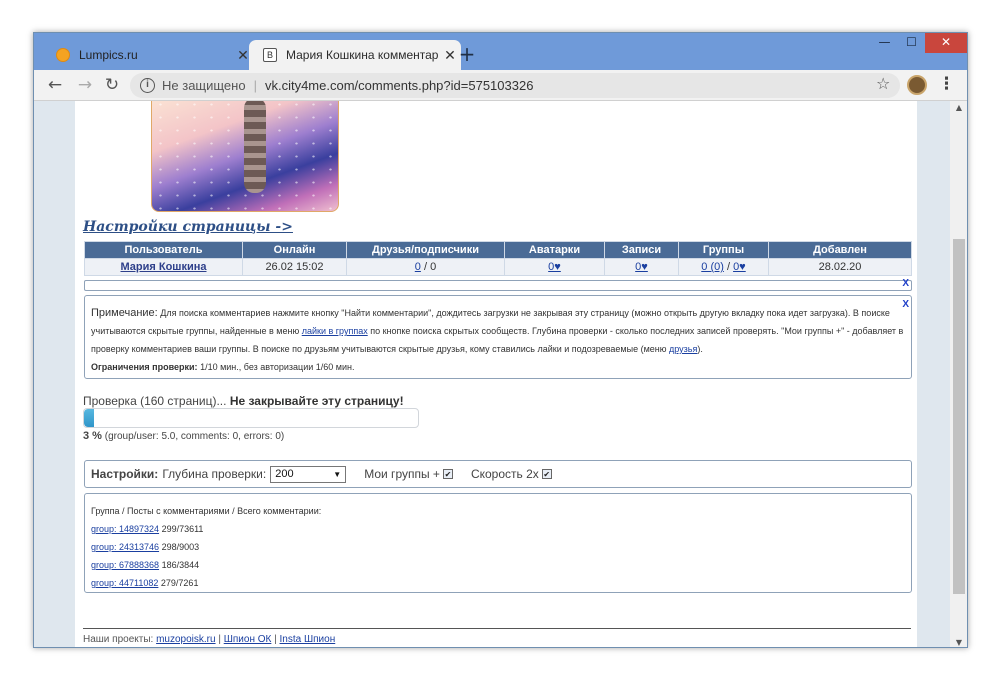 This screenshot has height=681, width=1000. Describe the element at coordinates (248, 639) in the screenshot. I see `footer-link-ok-spy: Шпион ОК` at that location.